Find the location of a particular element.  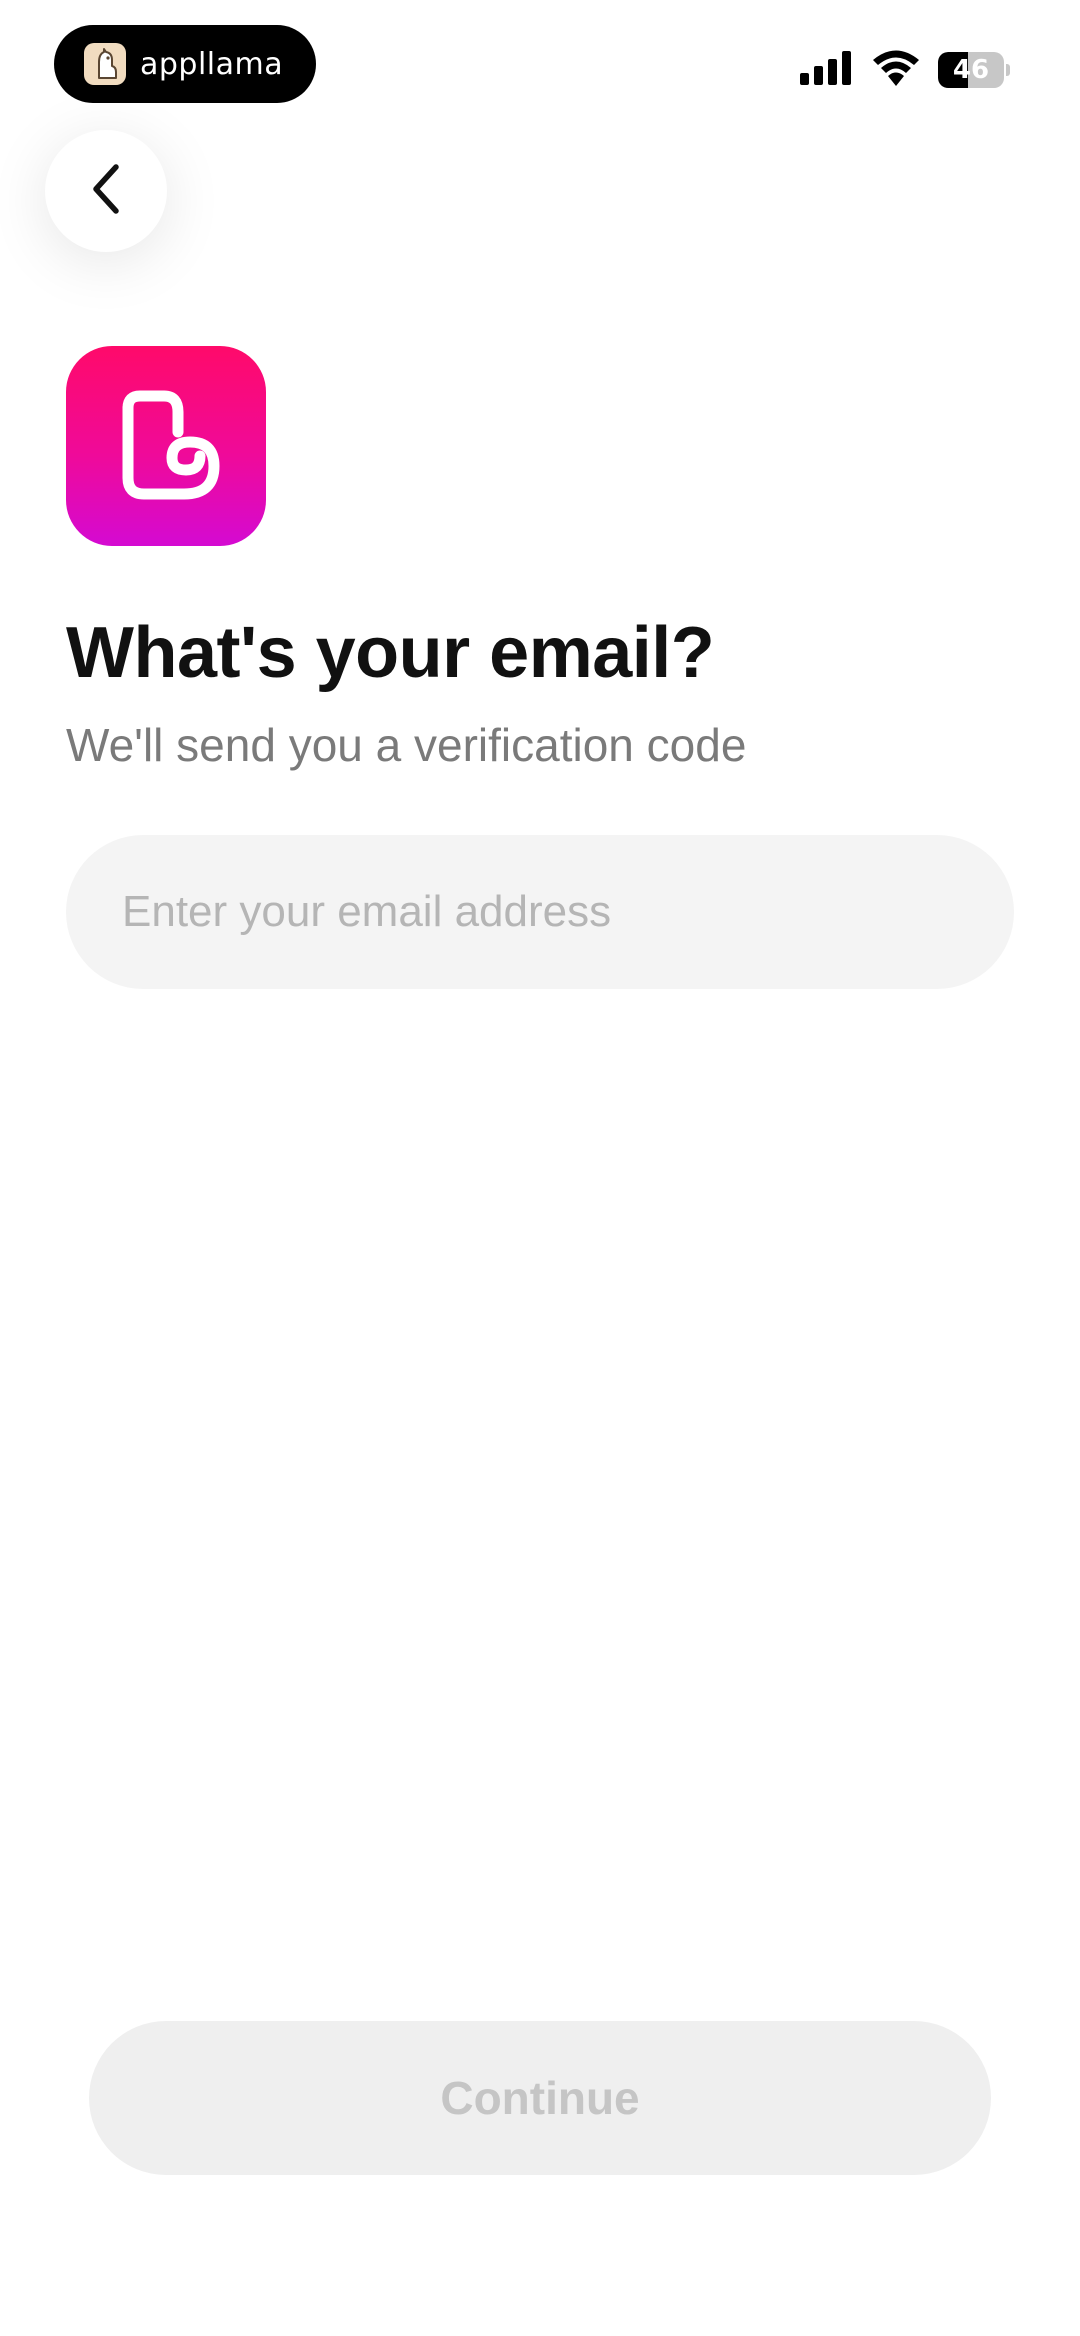

llama-logo-icon is located at coordinates (105, 64).